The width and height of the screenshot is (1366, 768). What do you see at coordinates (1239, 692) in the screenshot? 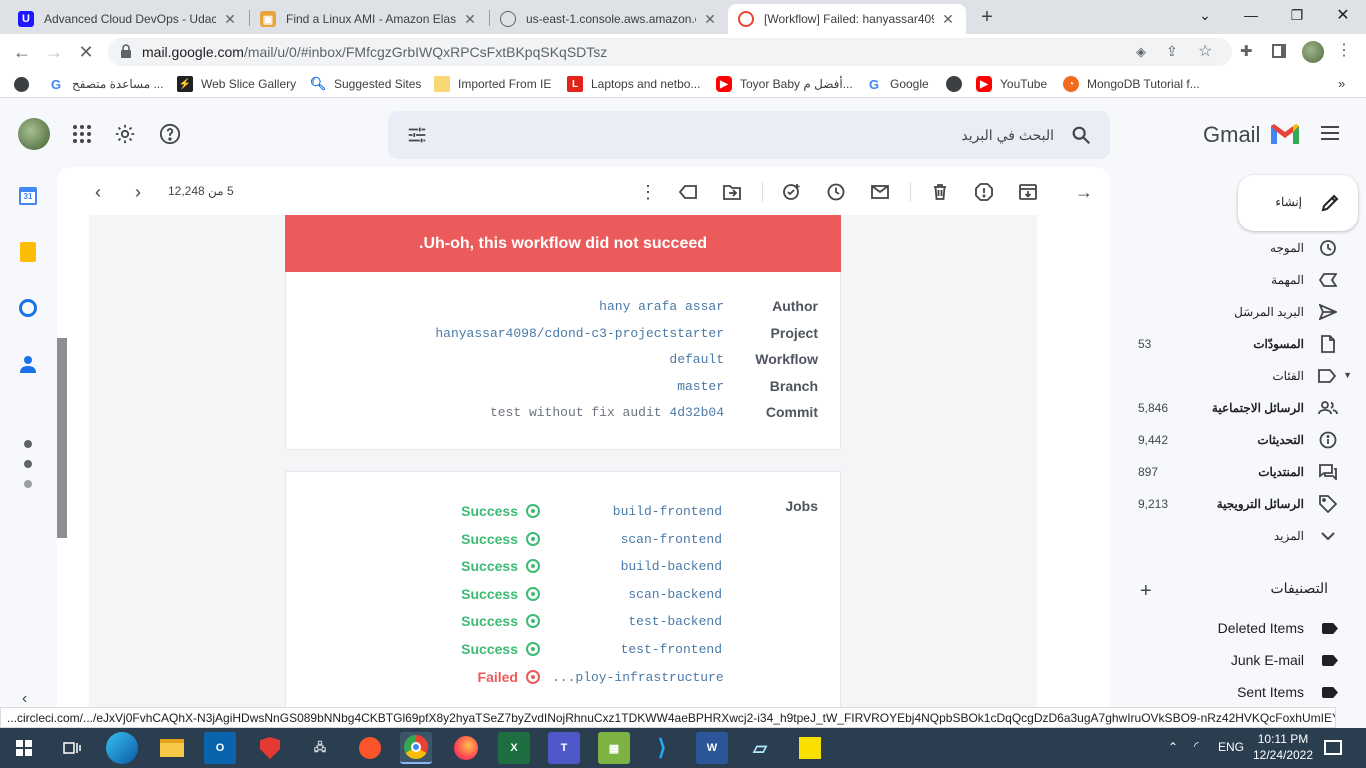
I see `label-item: Sent Items` at bounding box center [1239, 692].